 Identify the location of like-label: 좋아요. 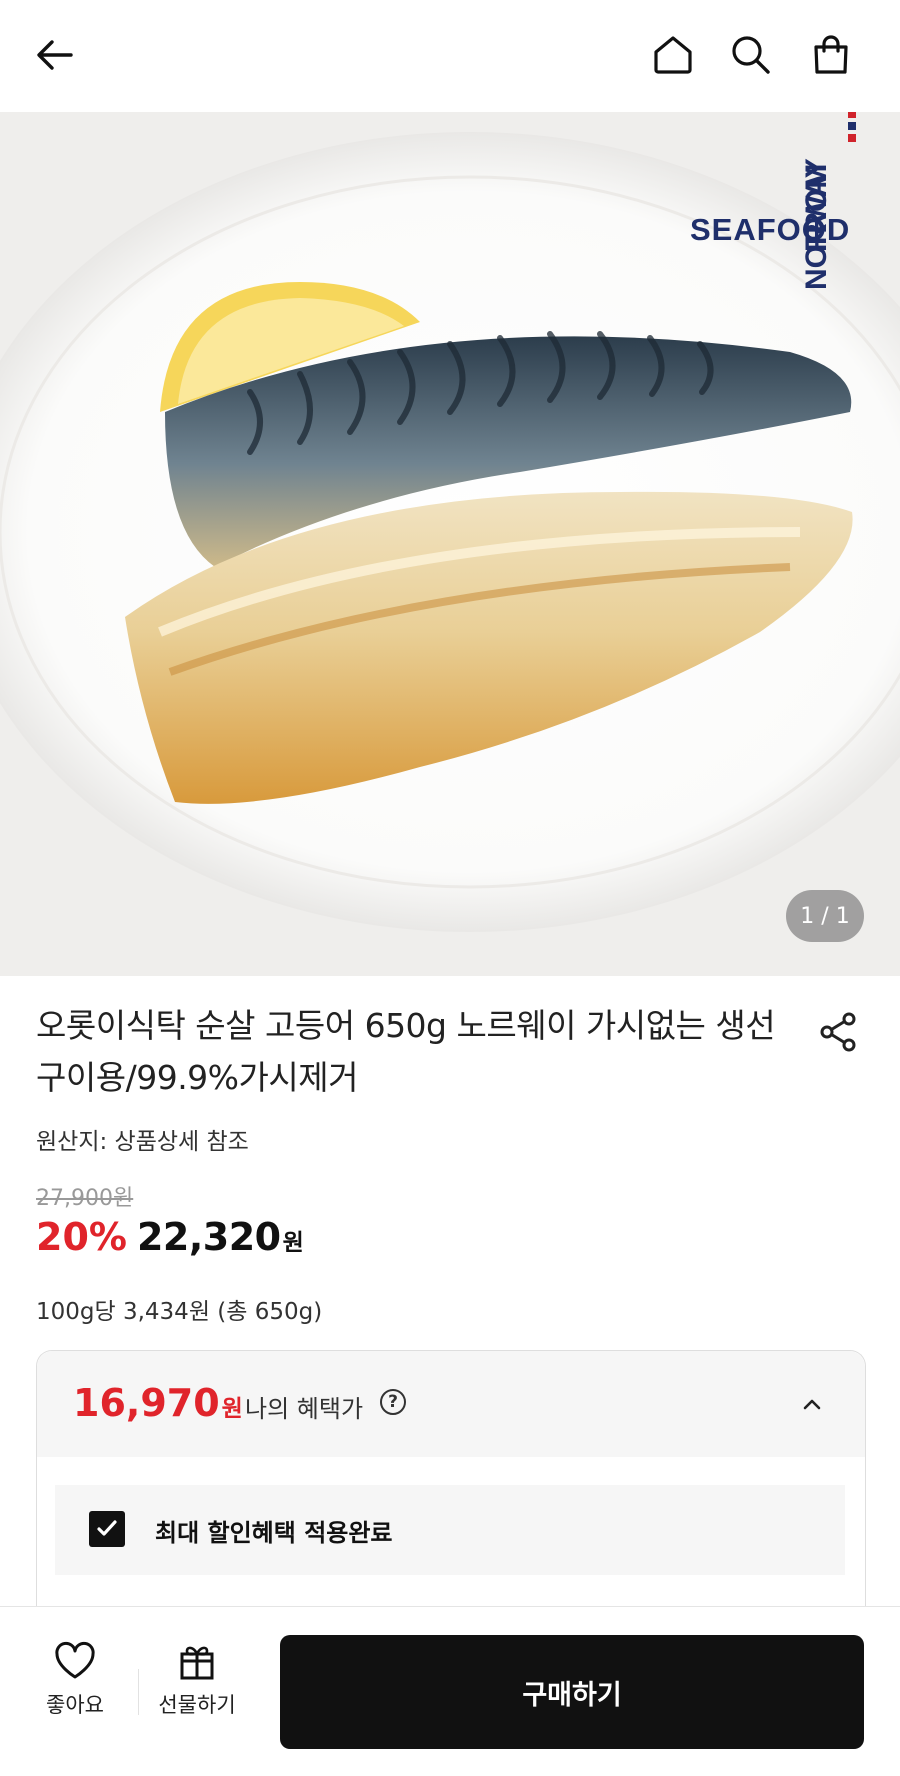
(75, 1705).